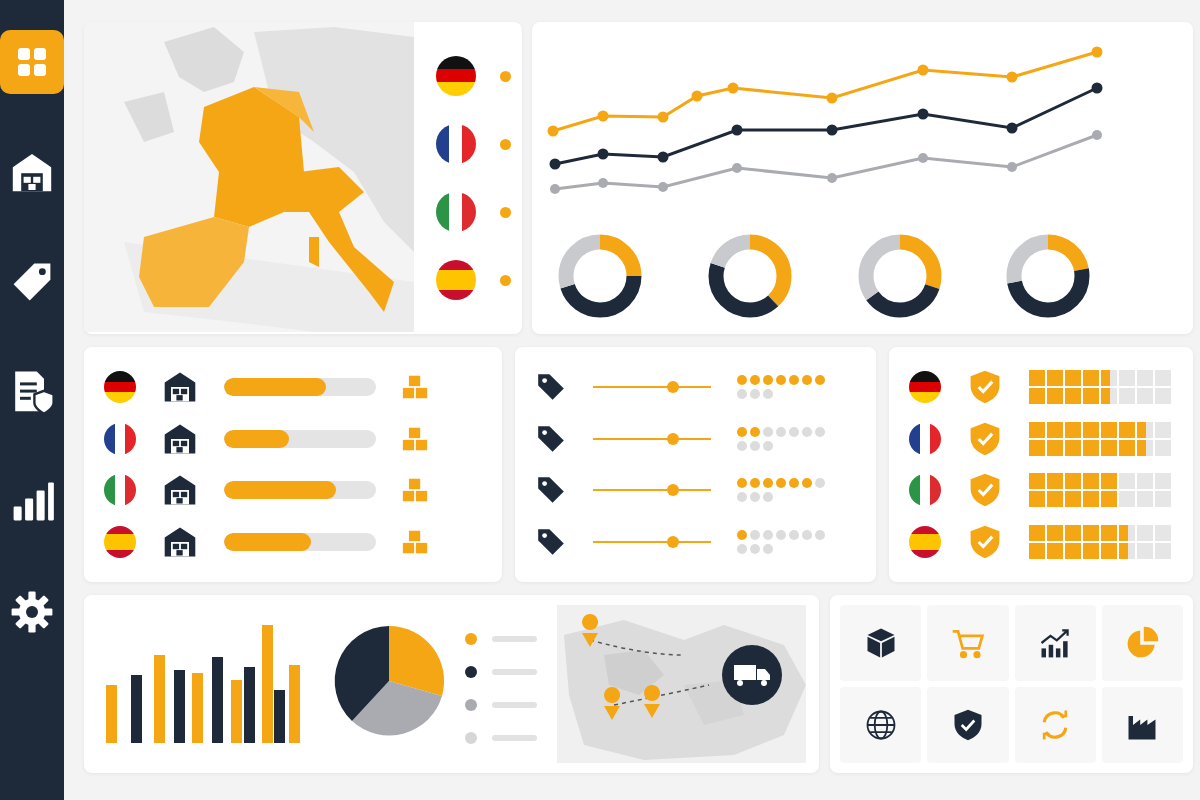  Describe the element at coordinates (32, 62) in the screenshot. I see `dashboard-nav-button` at that location.